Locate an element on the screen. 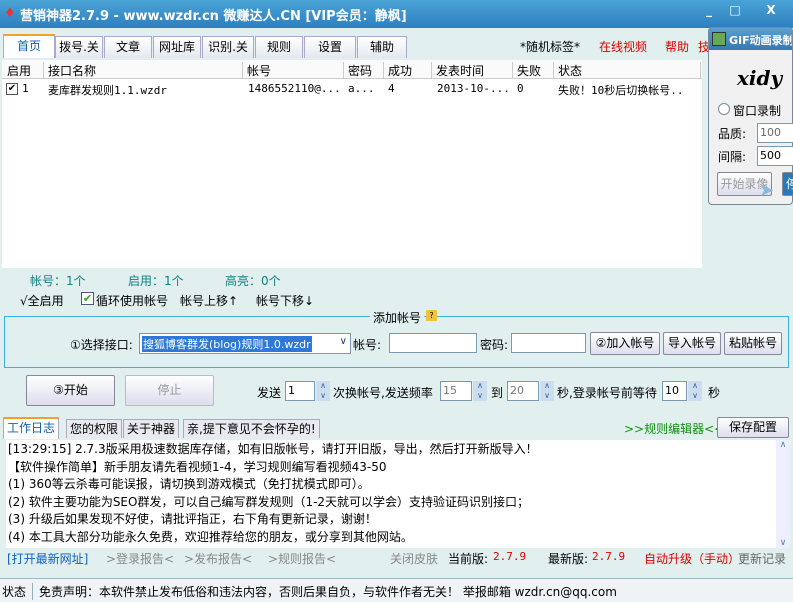  gif-title: GIF动画录制 is located at coordinates (760, 40).